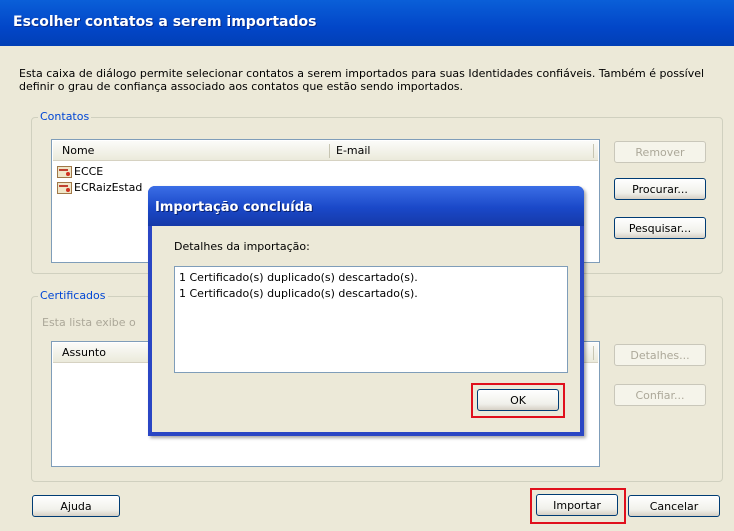 This screenshot has height=531, width=734. I want to click on list-item: ECRaizEstad, so click(99, 187).